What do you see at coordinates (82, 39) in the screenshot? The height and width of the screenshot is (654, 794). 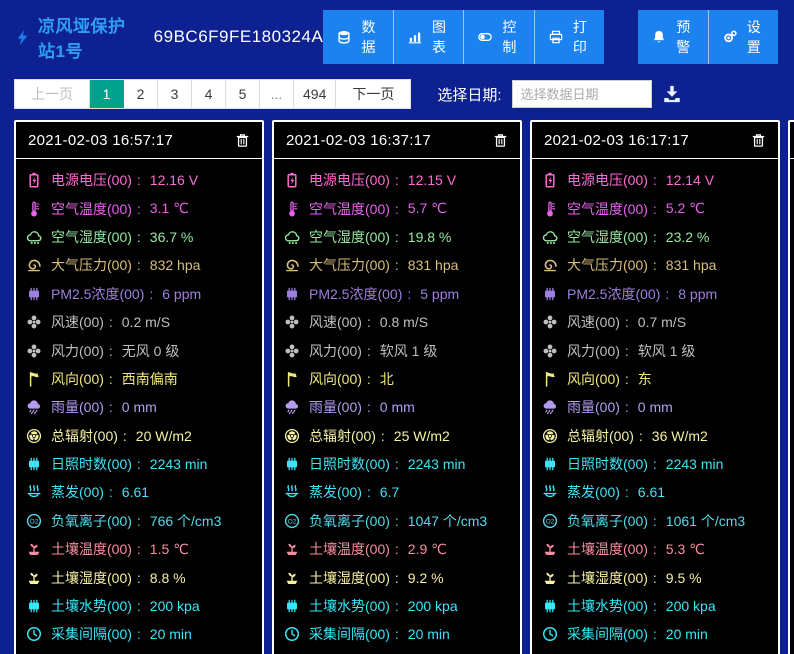 I see `station-title: 凉风垭保护站1号` at bounding box center [82, 39].